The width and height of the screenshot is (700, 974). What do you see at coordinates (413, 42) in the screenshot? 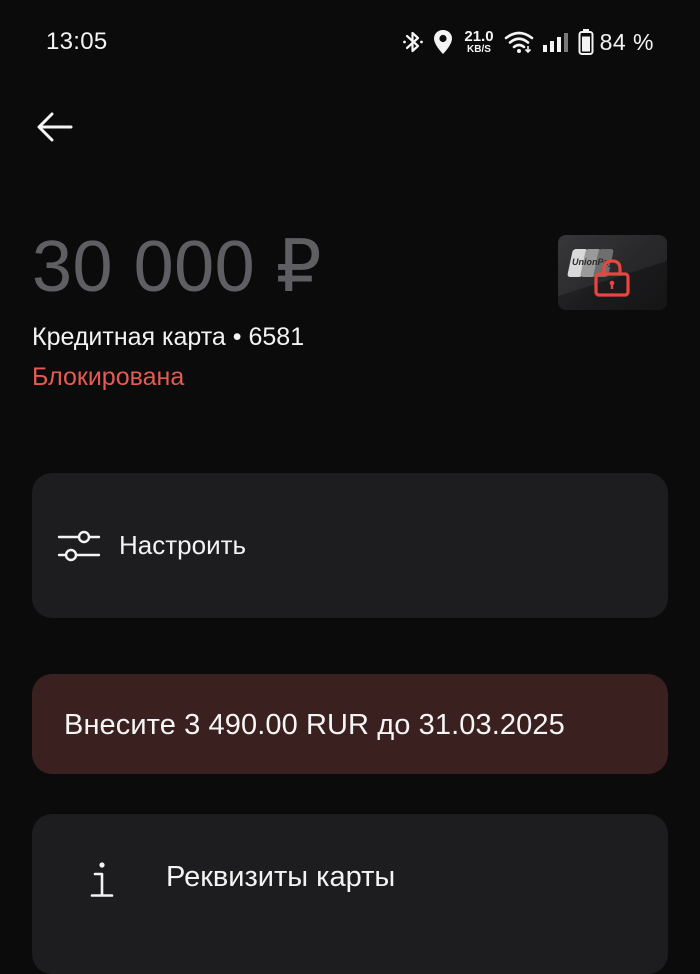
I see `bluetooth-icon` at bounding box center [413, 42].